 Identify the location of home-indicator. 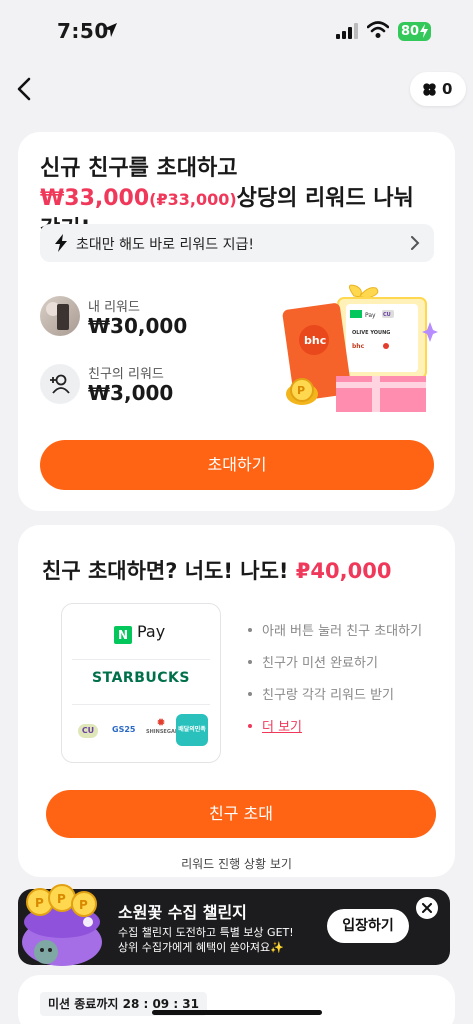
(237, 1012).